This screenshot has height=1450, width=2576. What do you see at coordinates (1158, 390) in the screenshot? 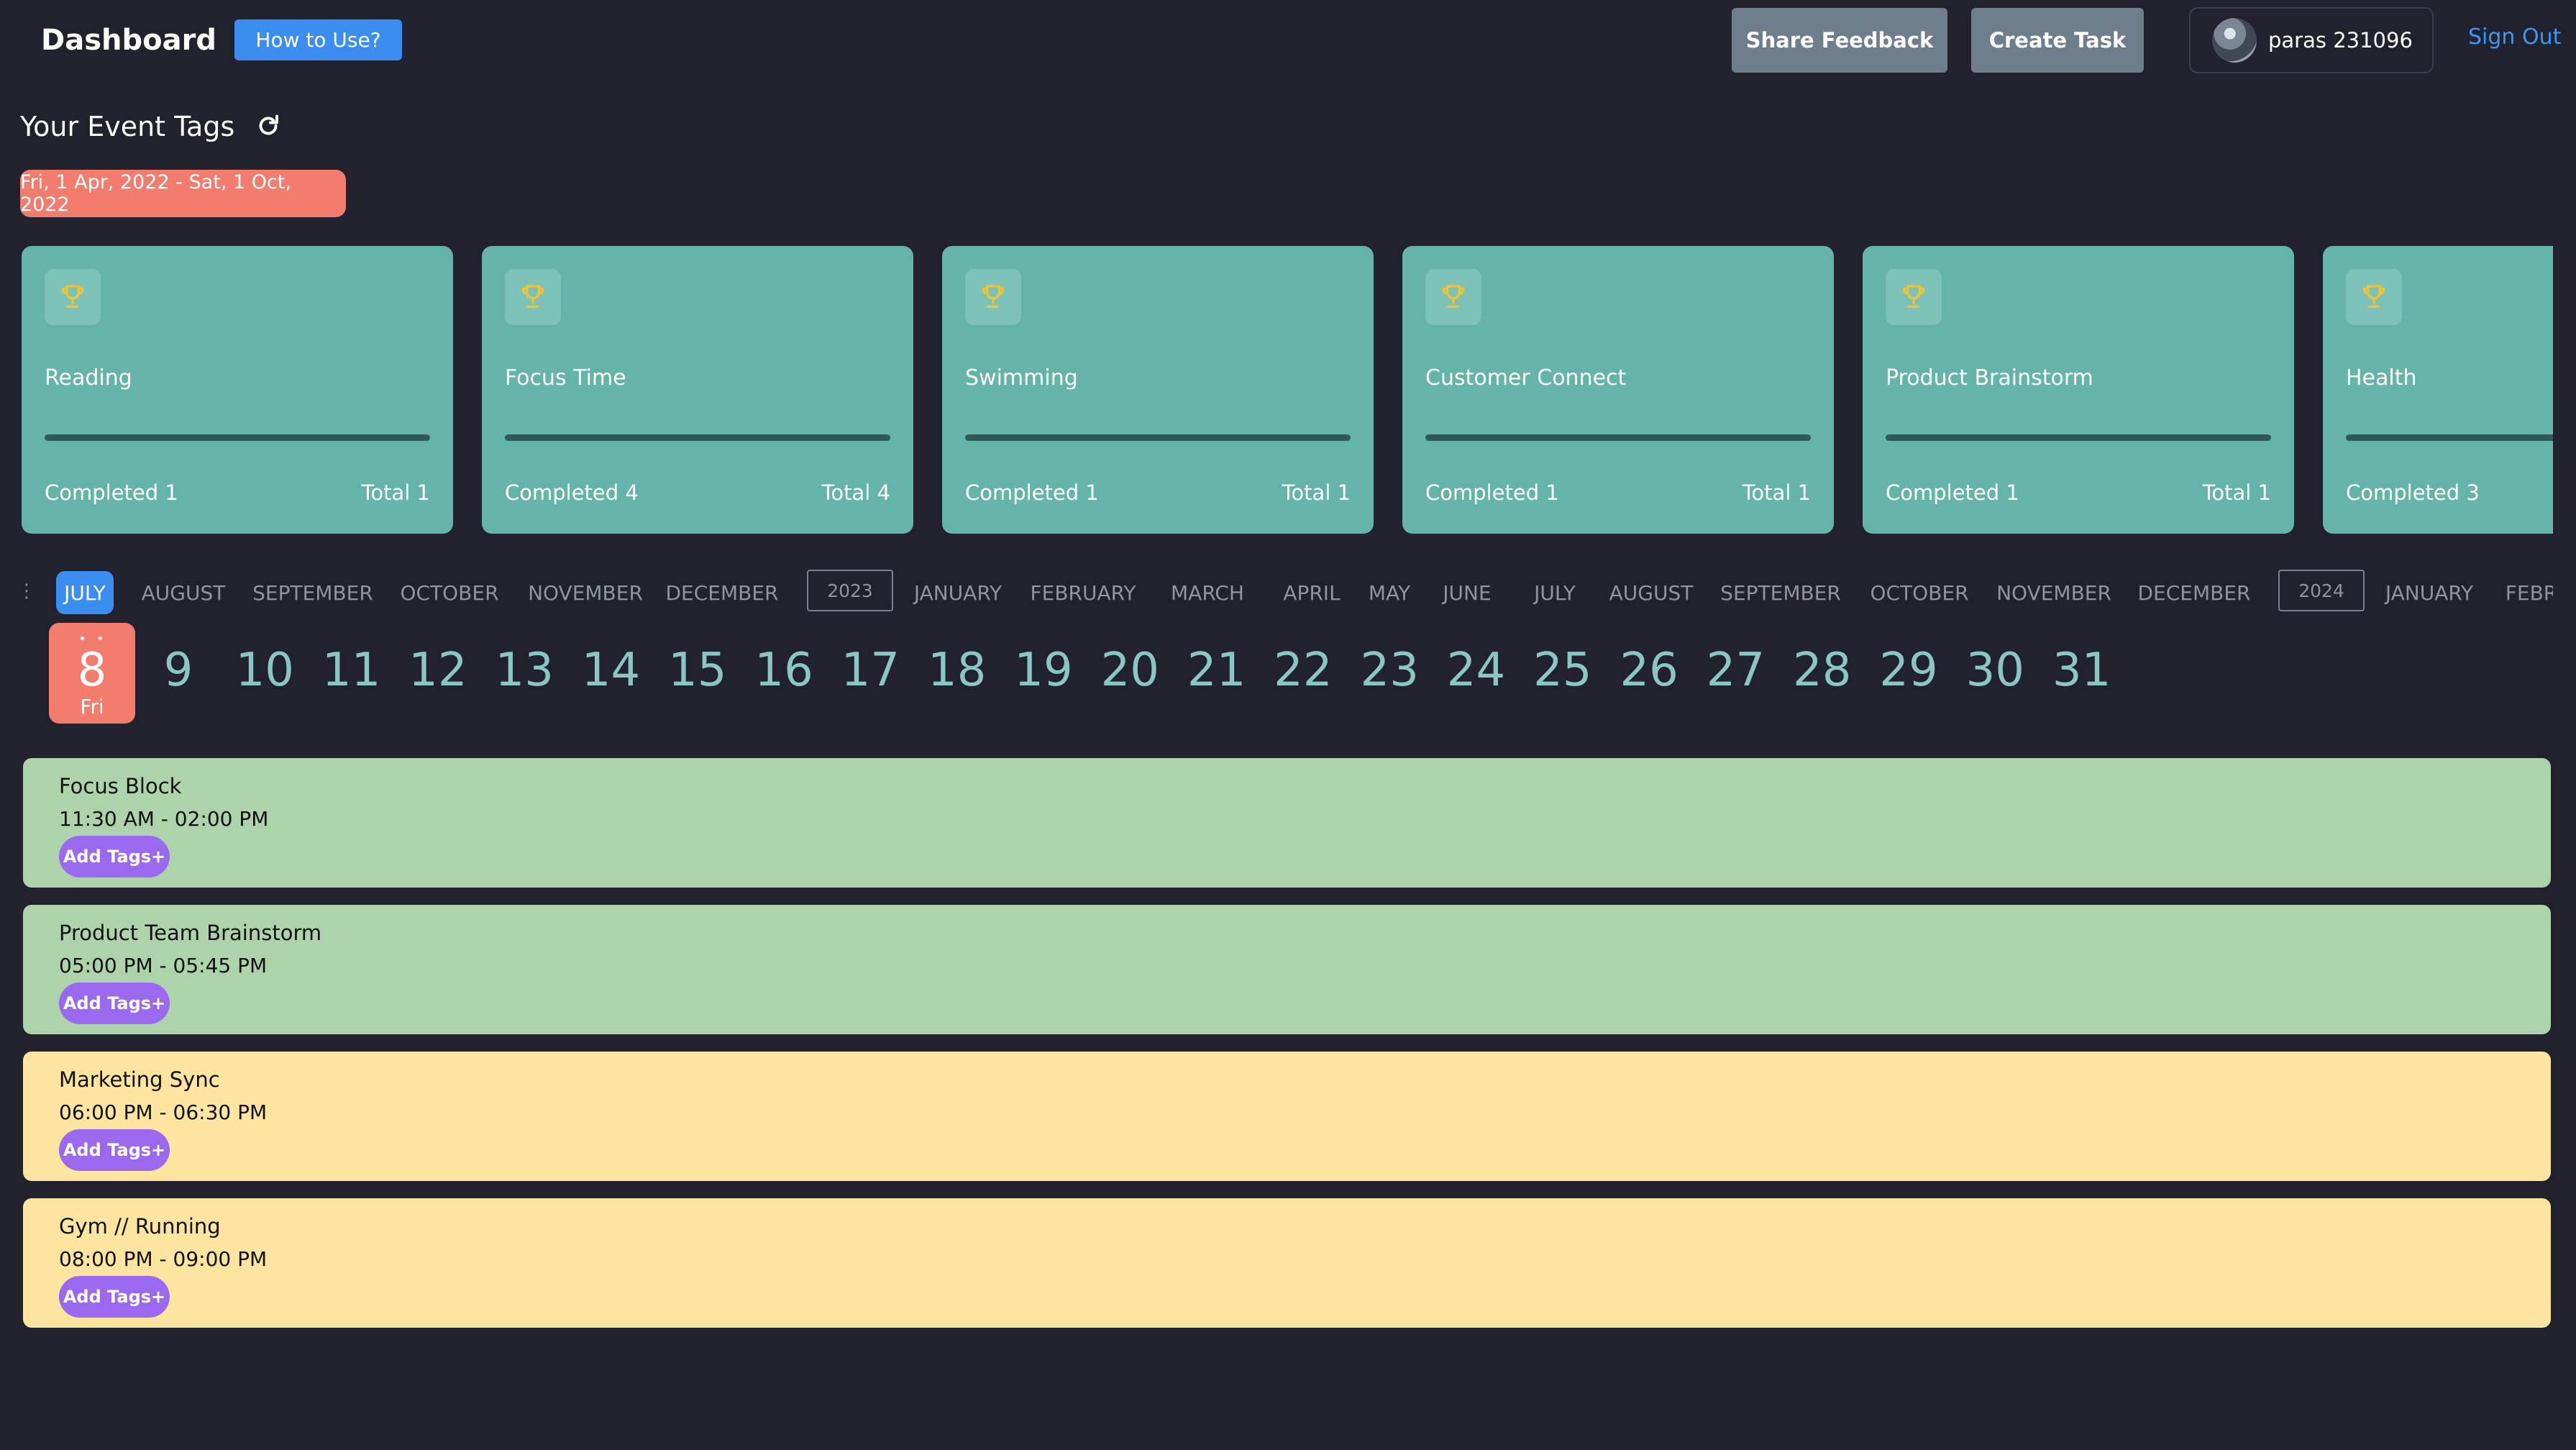
I see `tag-card: Swimming Completed 1 Total 1` at bounding box center [1158, 390].